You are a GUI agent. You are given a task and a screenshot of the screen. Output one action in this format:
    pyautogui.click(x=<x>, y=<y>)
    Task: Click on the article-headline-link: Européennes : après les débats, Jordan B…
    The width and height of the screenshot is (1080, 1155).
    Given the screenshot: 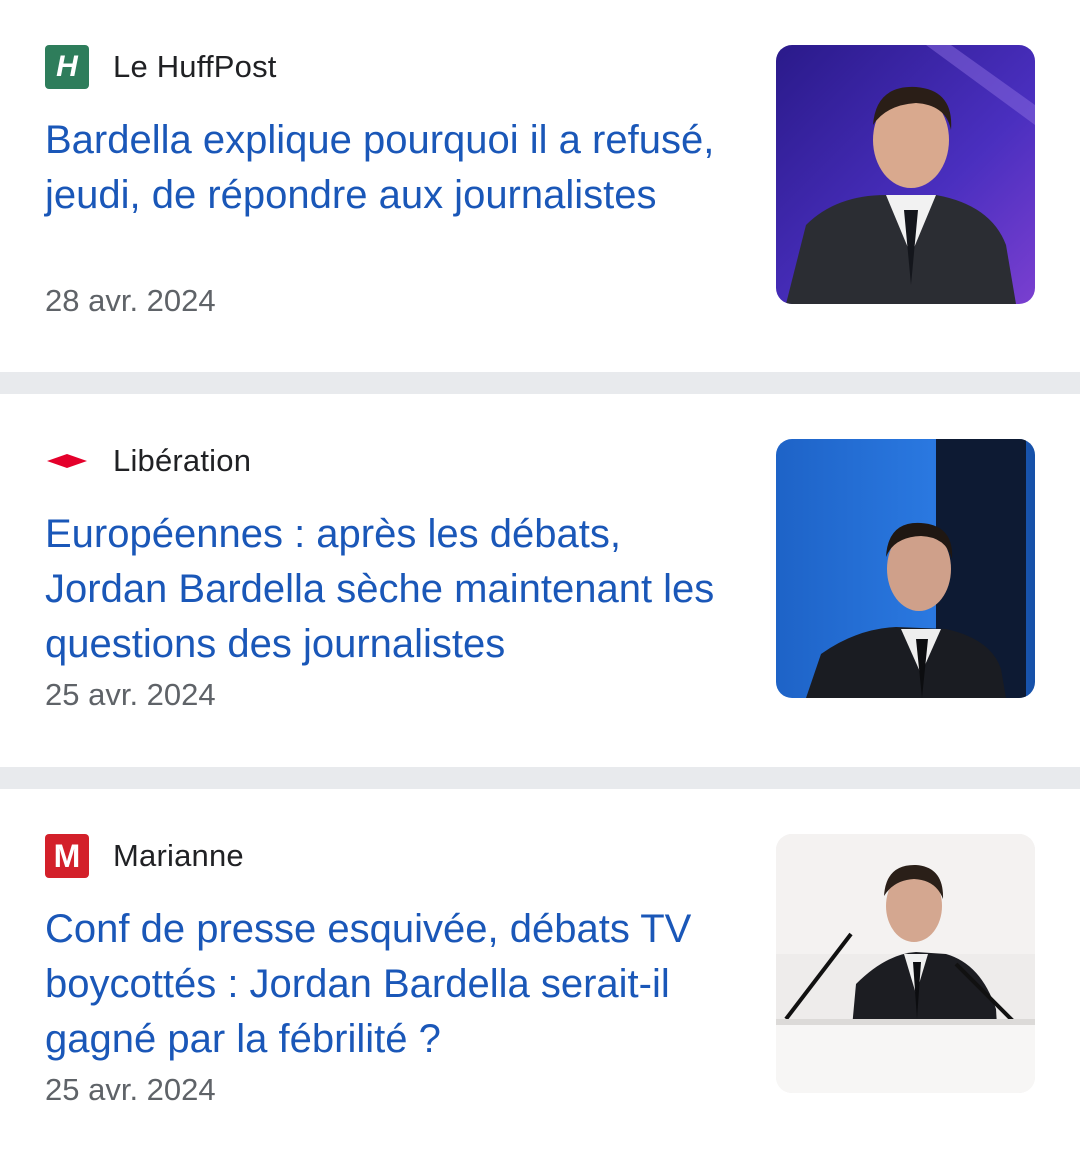 What is the action you would take?
    pyautogui.click(x=395, y=589)
    